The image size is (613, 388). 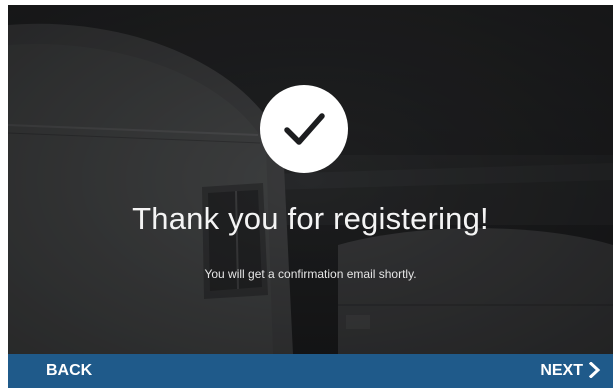 What do you see at coordinates (310, 218) in the screenshot?
I see `confirmation-title: Thank you for registering!` at bounding box center [310, 218].